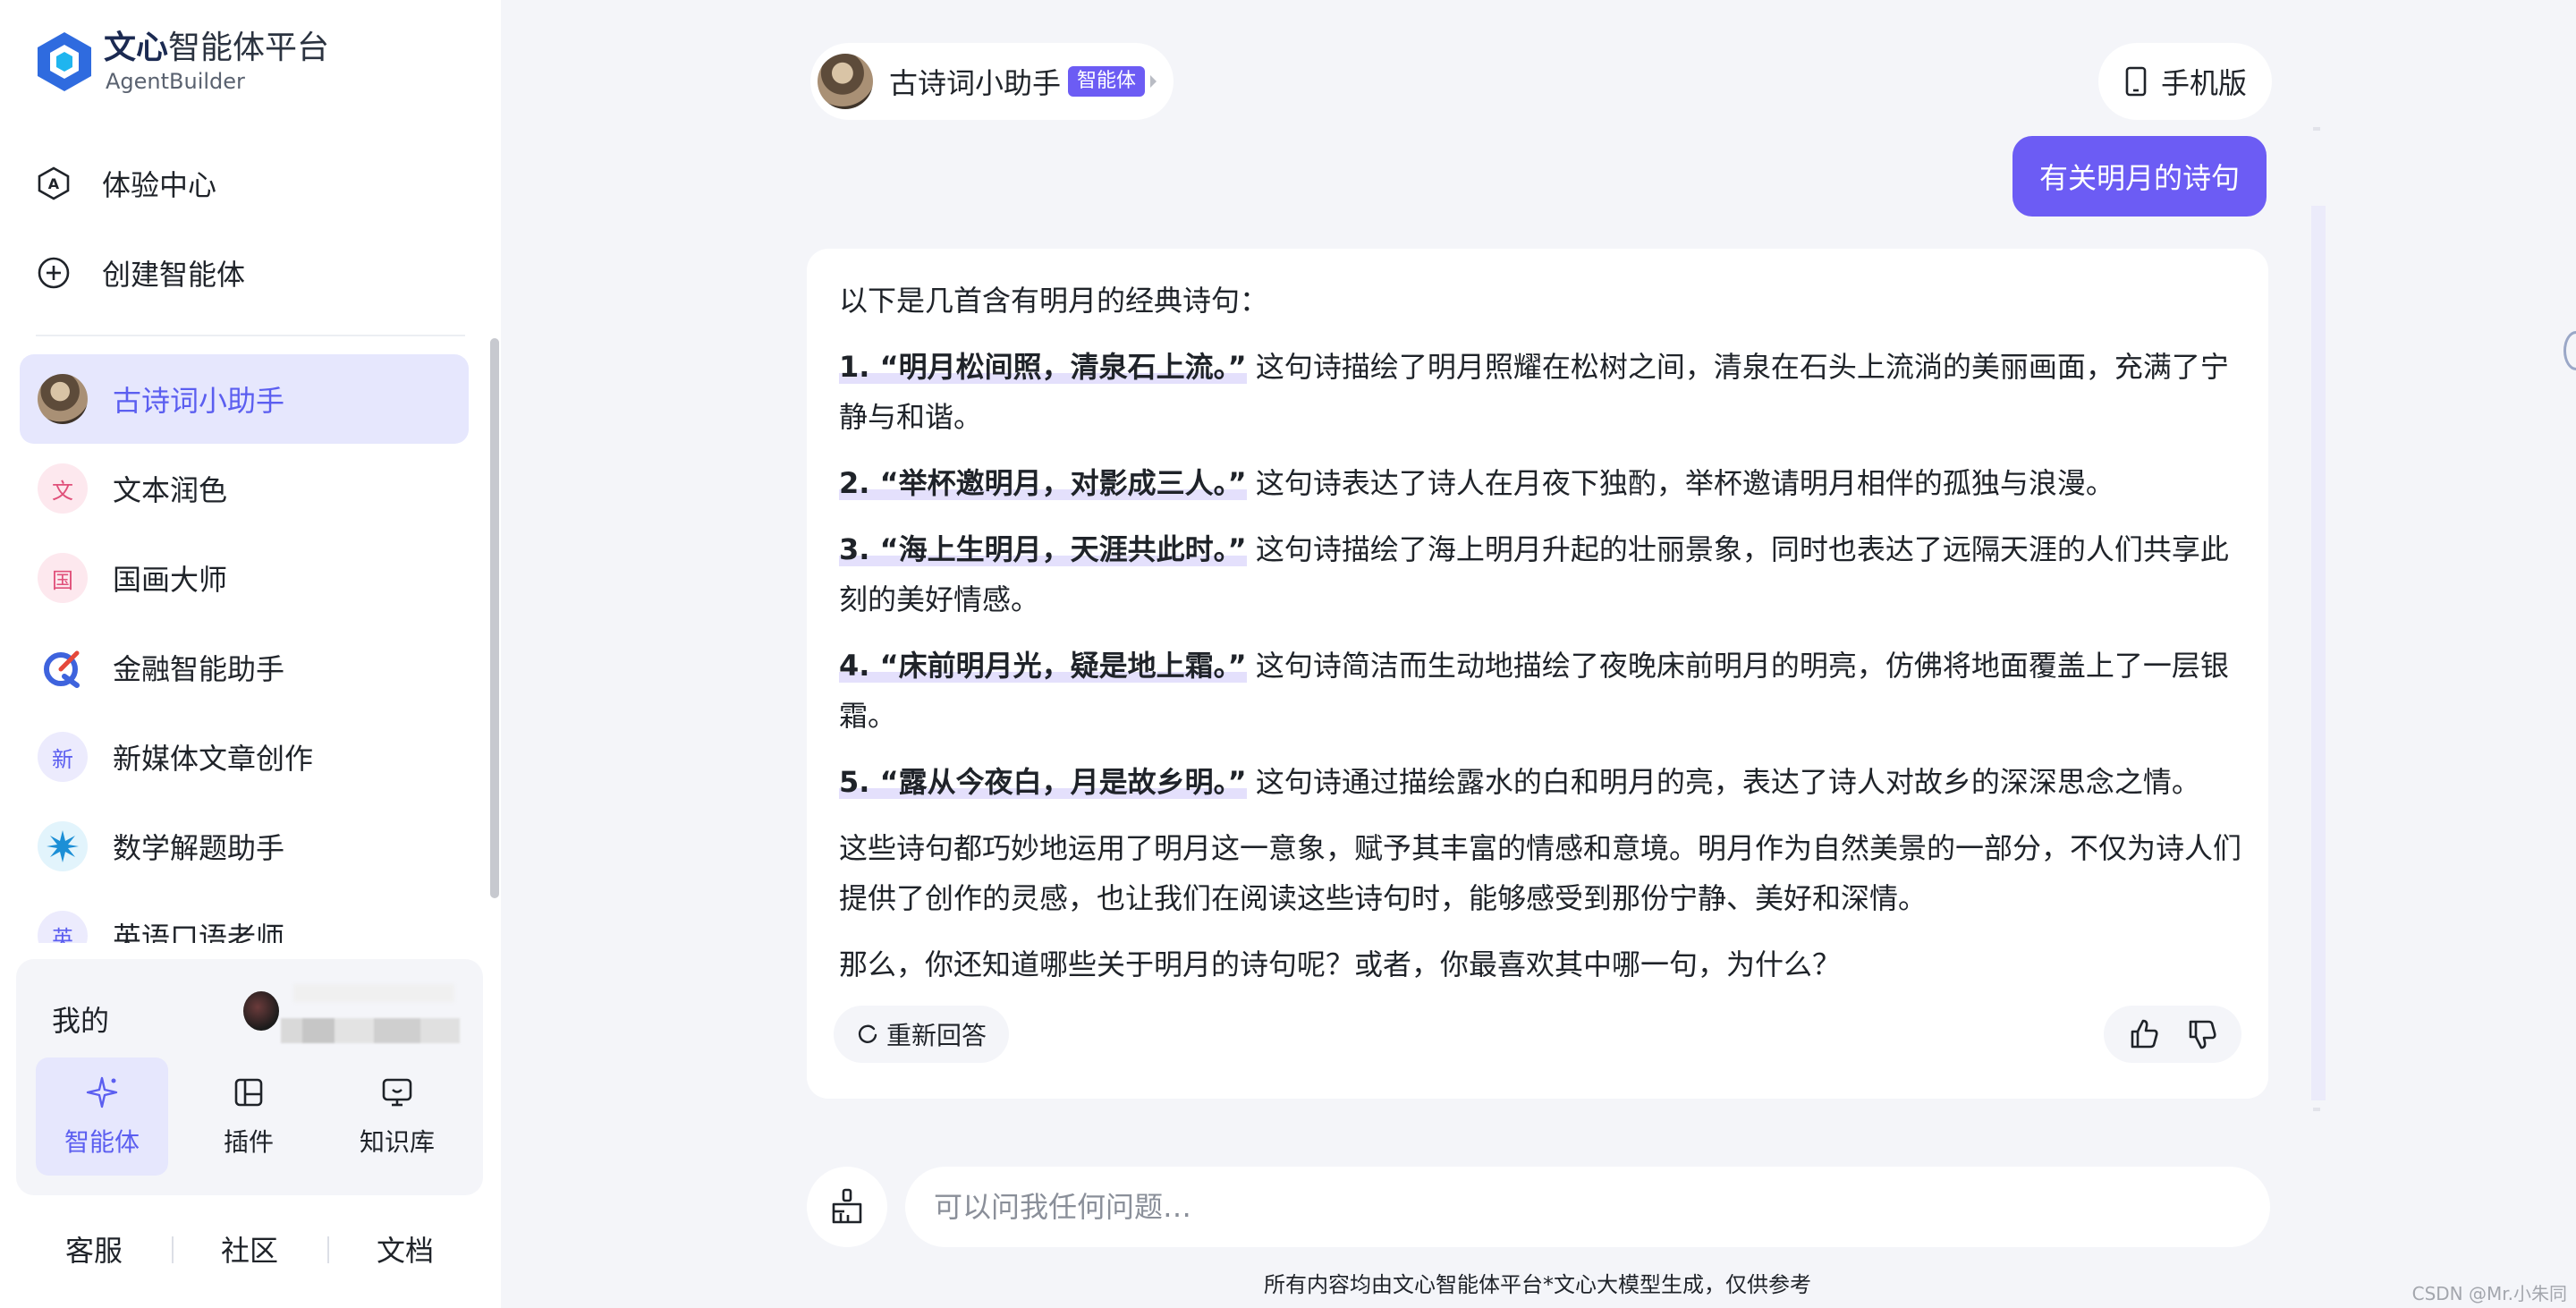 The height and width of the screenshot is (1308, 2576). Describe the element at coordinates (2316, 1109) in the screenshot. I see `chat-scroll-cap-bottom` at that location.